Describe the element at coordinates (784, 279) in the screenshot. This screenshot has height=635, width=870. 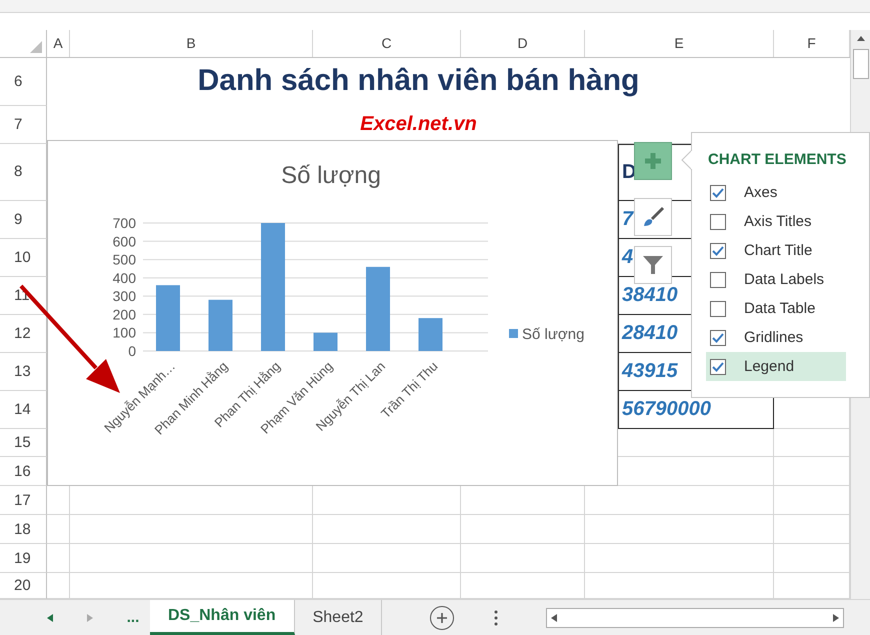
I see `option-label: Data Labels` at that location.